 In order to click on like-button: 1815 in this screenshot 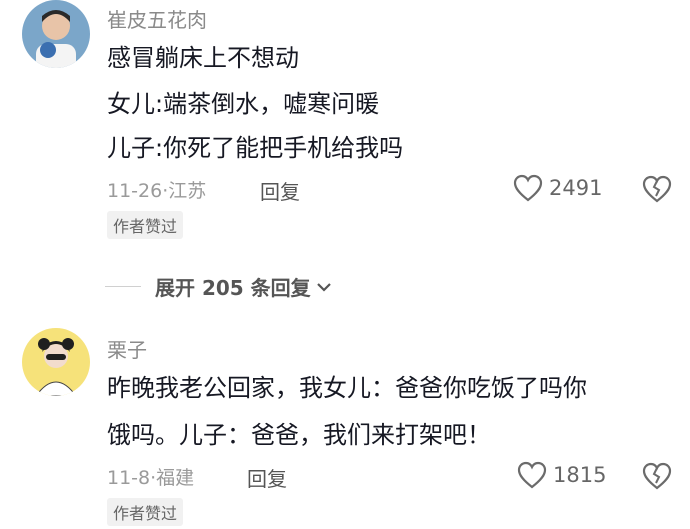, I will do `click(561, 475)`.